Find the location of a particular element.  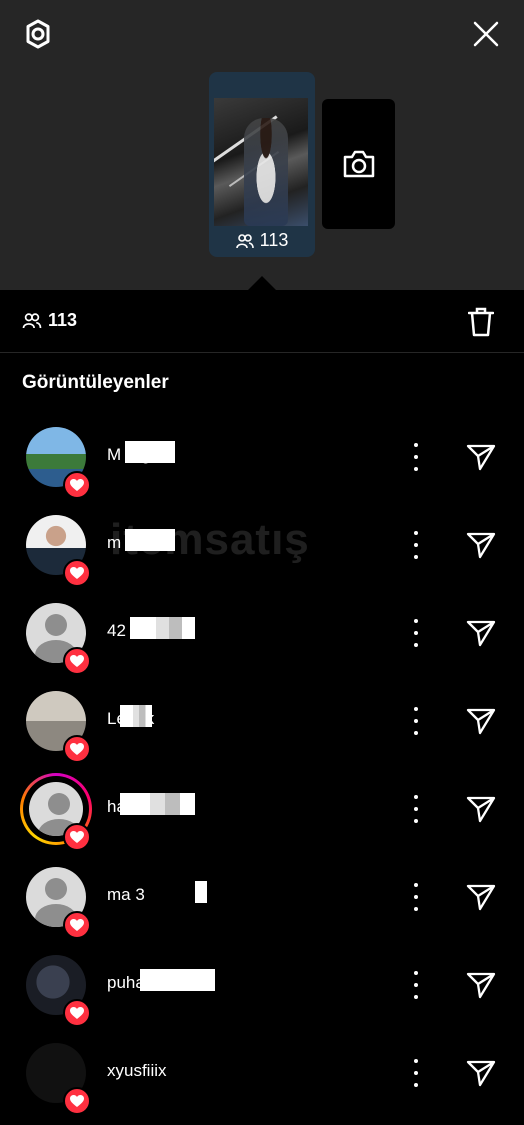

viewers-total-value: 113 is located at coordinates (63, 320).